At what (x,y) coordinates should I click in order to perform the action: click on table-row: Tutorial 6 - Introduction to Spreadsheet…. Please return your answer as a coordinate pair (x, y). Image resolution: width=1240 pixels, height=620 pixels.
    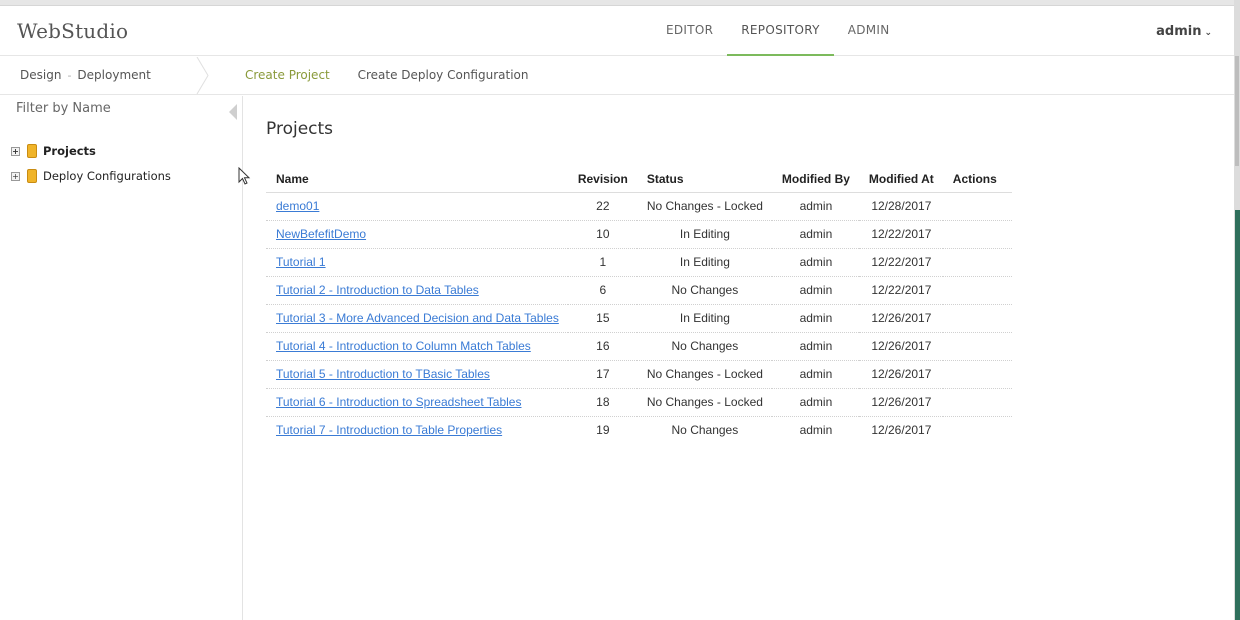
    Looking at the image, I should click on (639, 402).